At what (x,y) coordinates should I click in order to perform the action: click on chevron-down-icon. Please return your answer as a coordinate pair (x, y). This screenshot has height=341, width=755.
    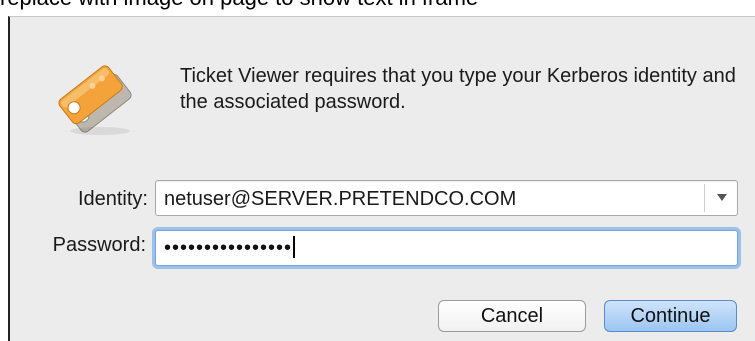
    Looking at the image, I should click on (722, 197).